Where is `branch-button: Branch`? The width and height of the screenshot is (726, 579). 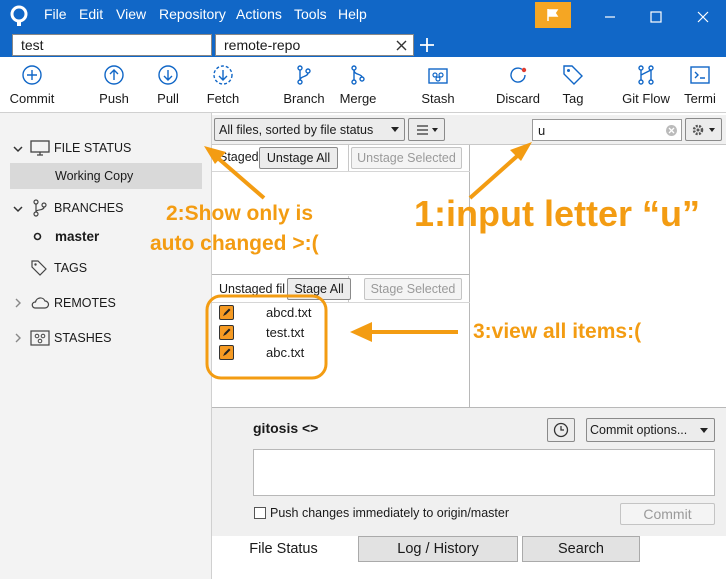
branch-button: Branch is located at coordinates (304, 85).